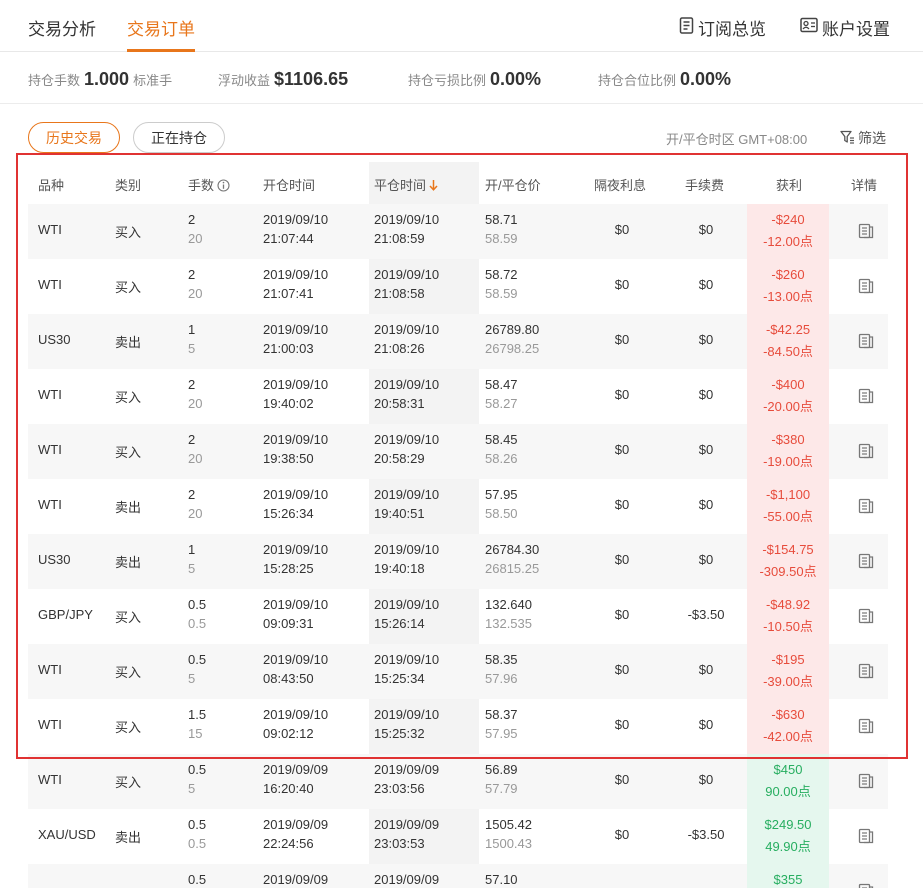  Describe the element at coordinates (288, 678) in the screenshot. I see `cell-open-time: 08:43:50` at that location.